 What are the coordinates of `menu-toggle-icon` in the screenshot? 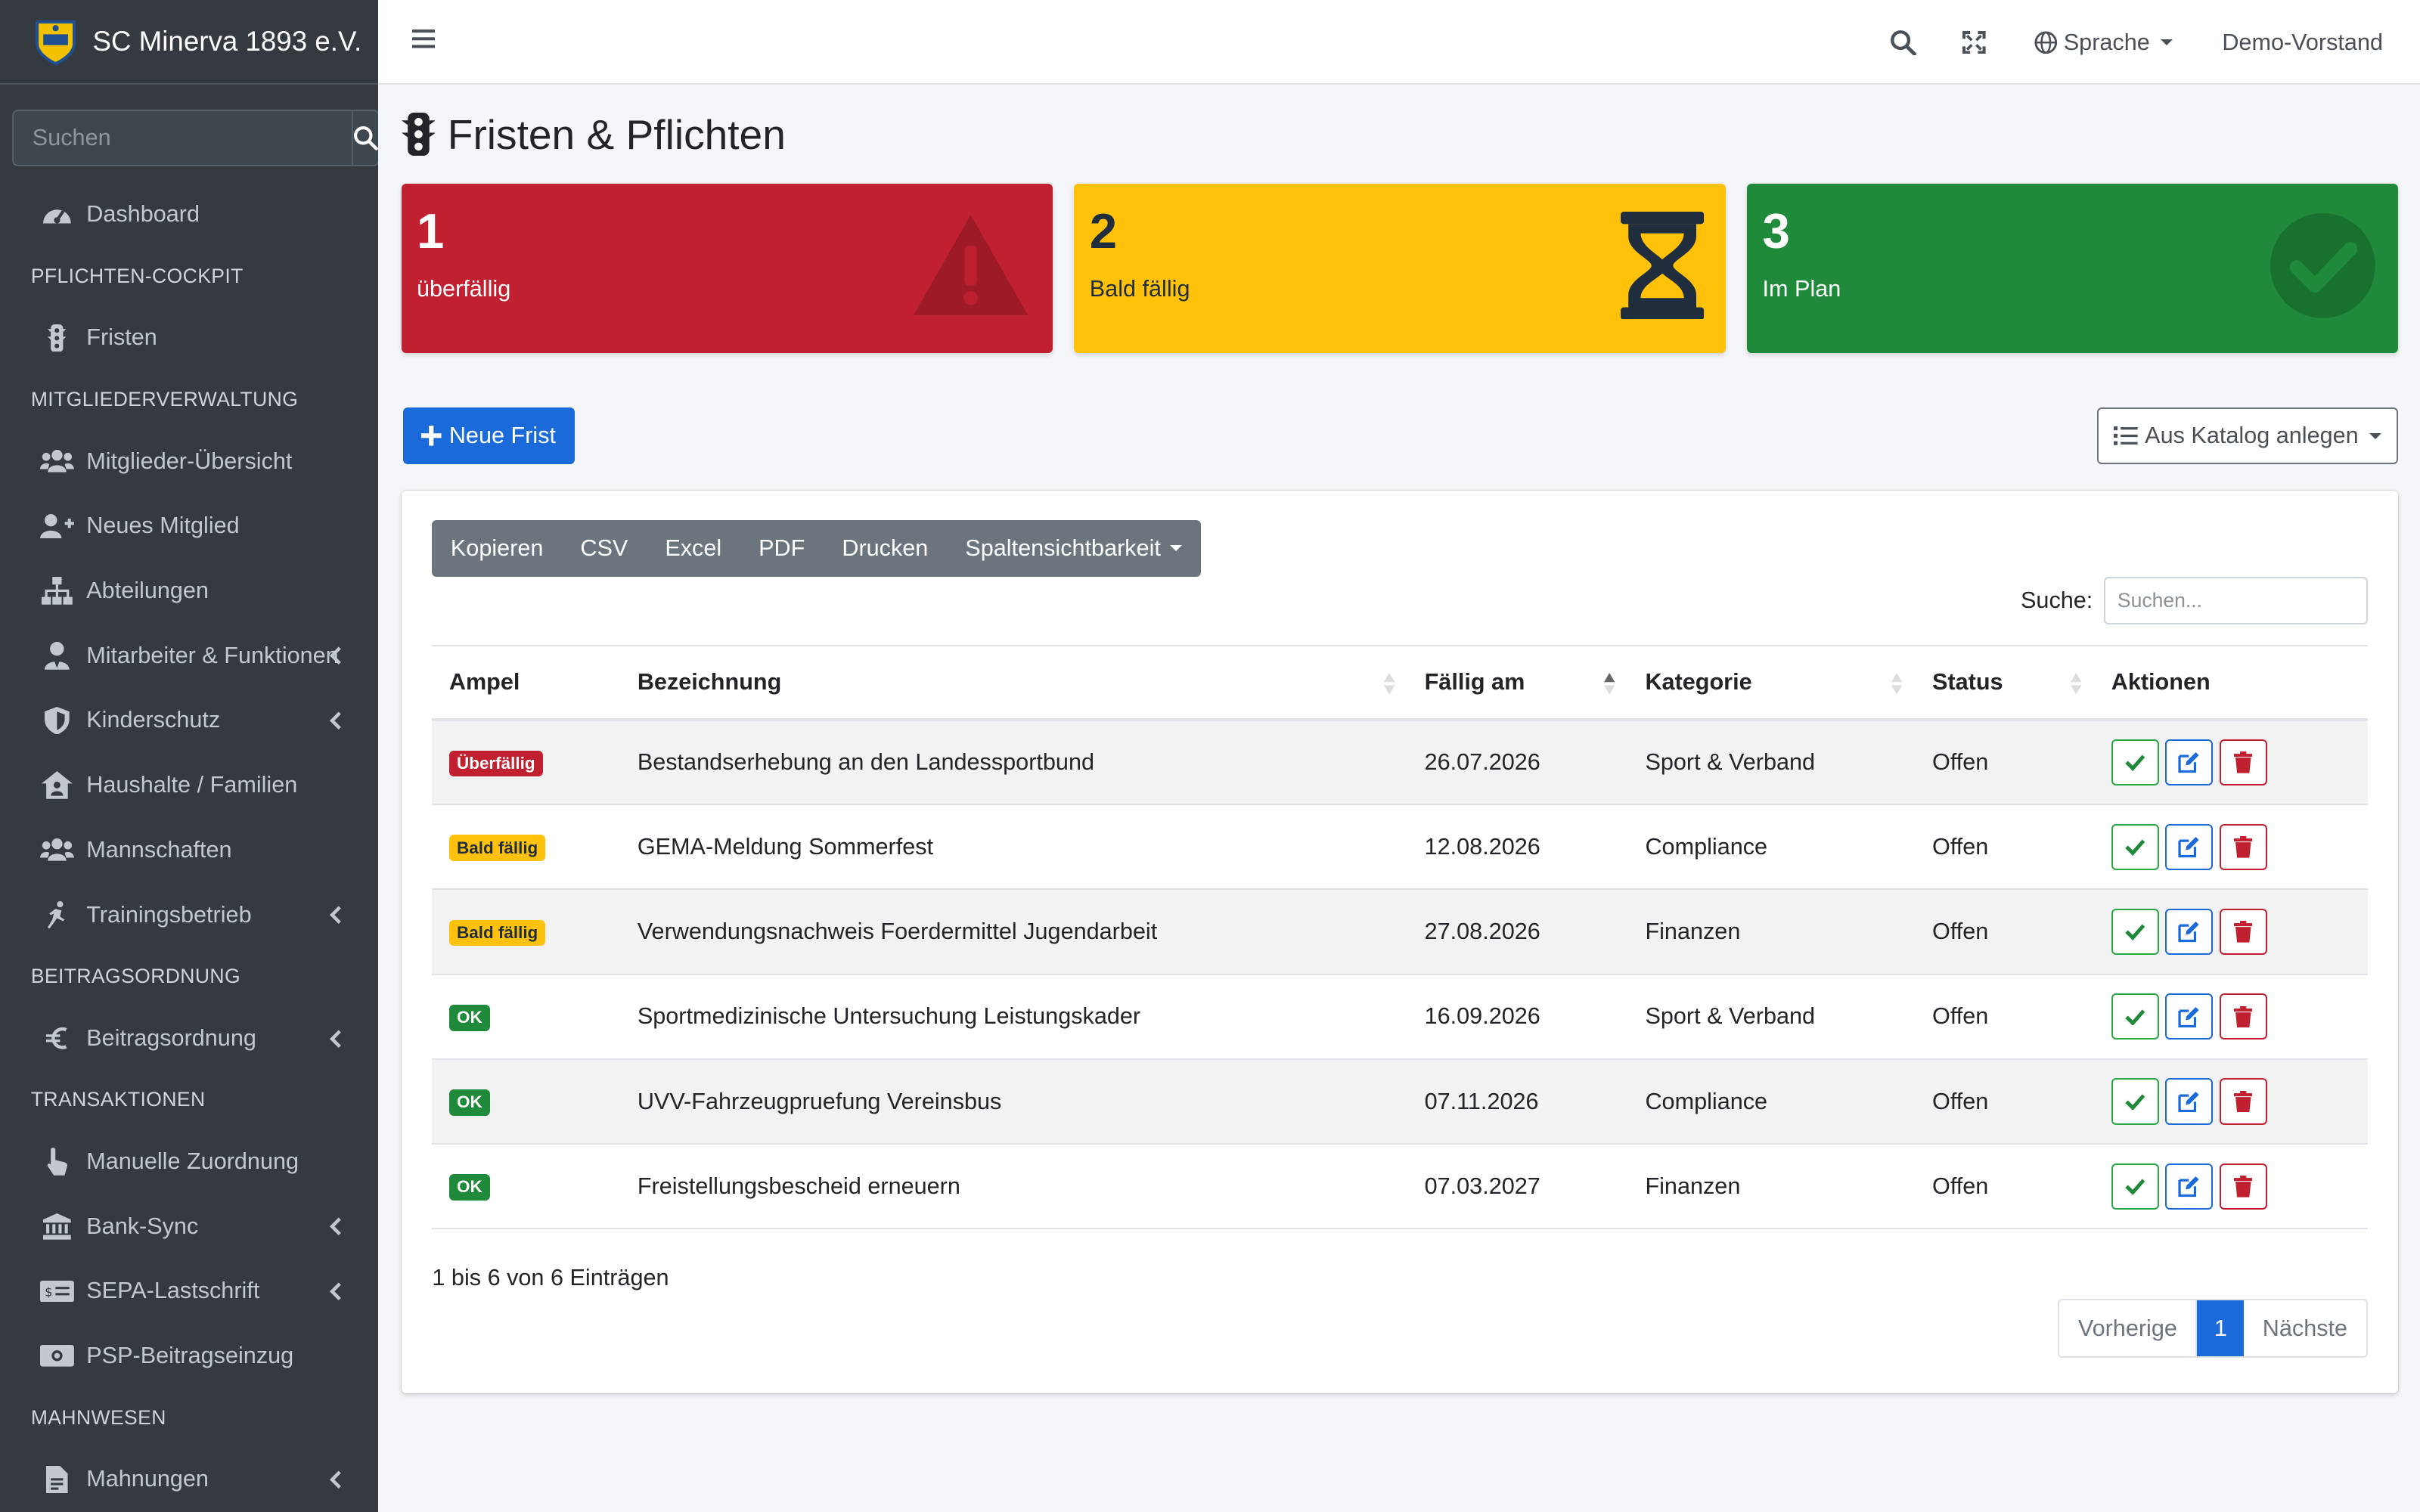 It's located at (423, 39).